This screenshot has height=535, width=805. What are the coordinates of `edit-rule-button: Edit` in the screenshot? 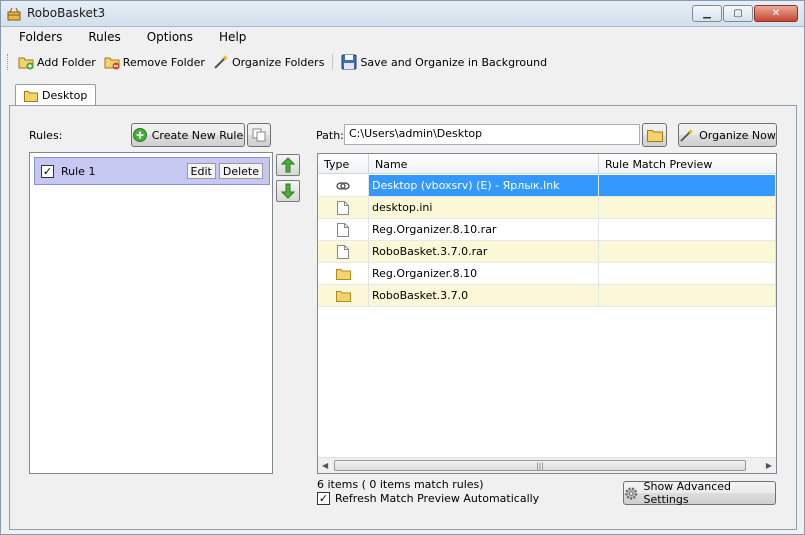 It's located at (201, 171).